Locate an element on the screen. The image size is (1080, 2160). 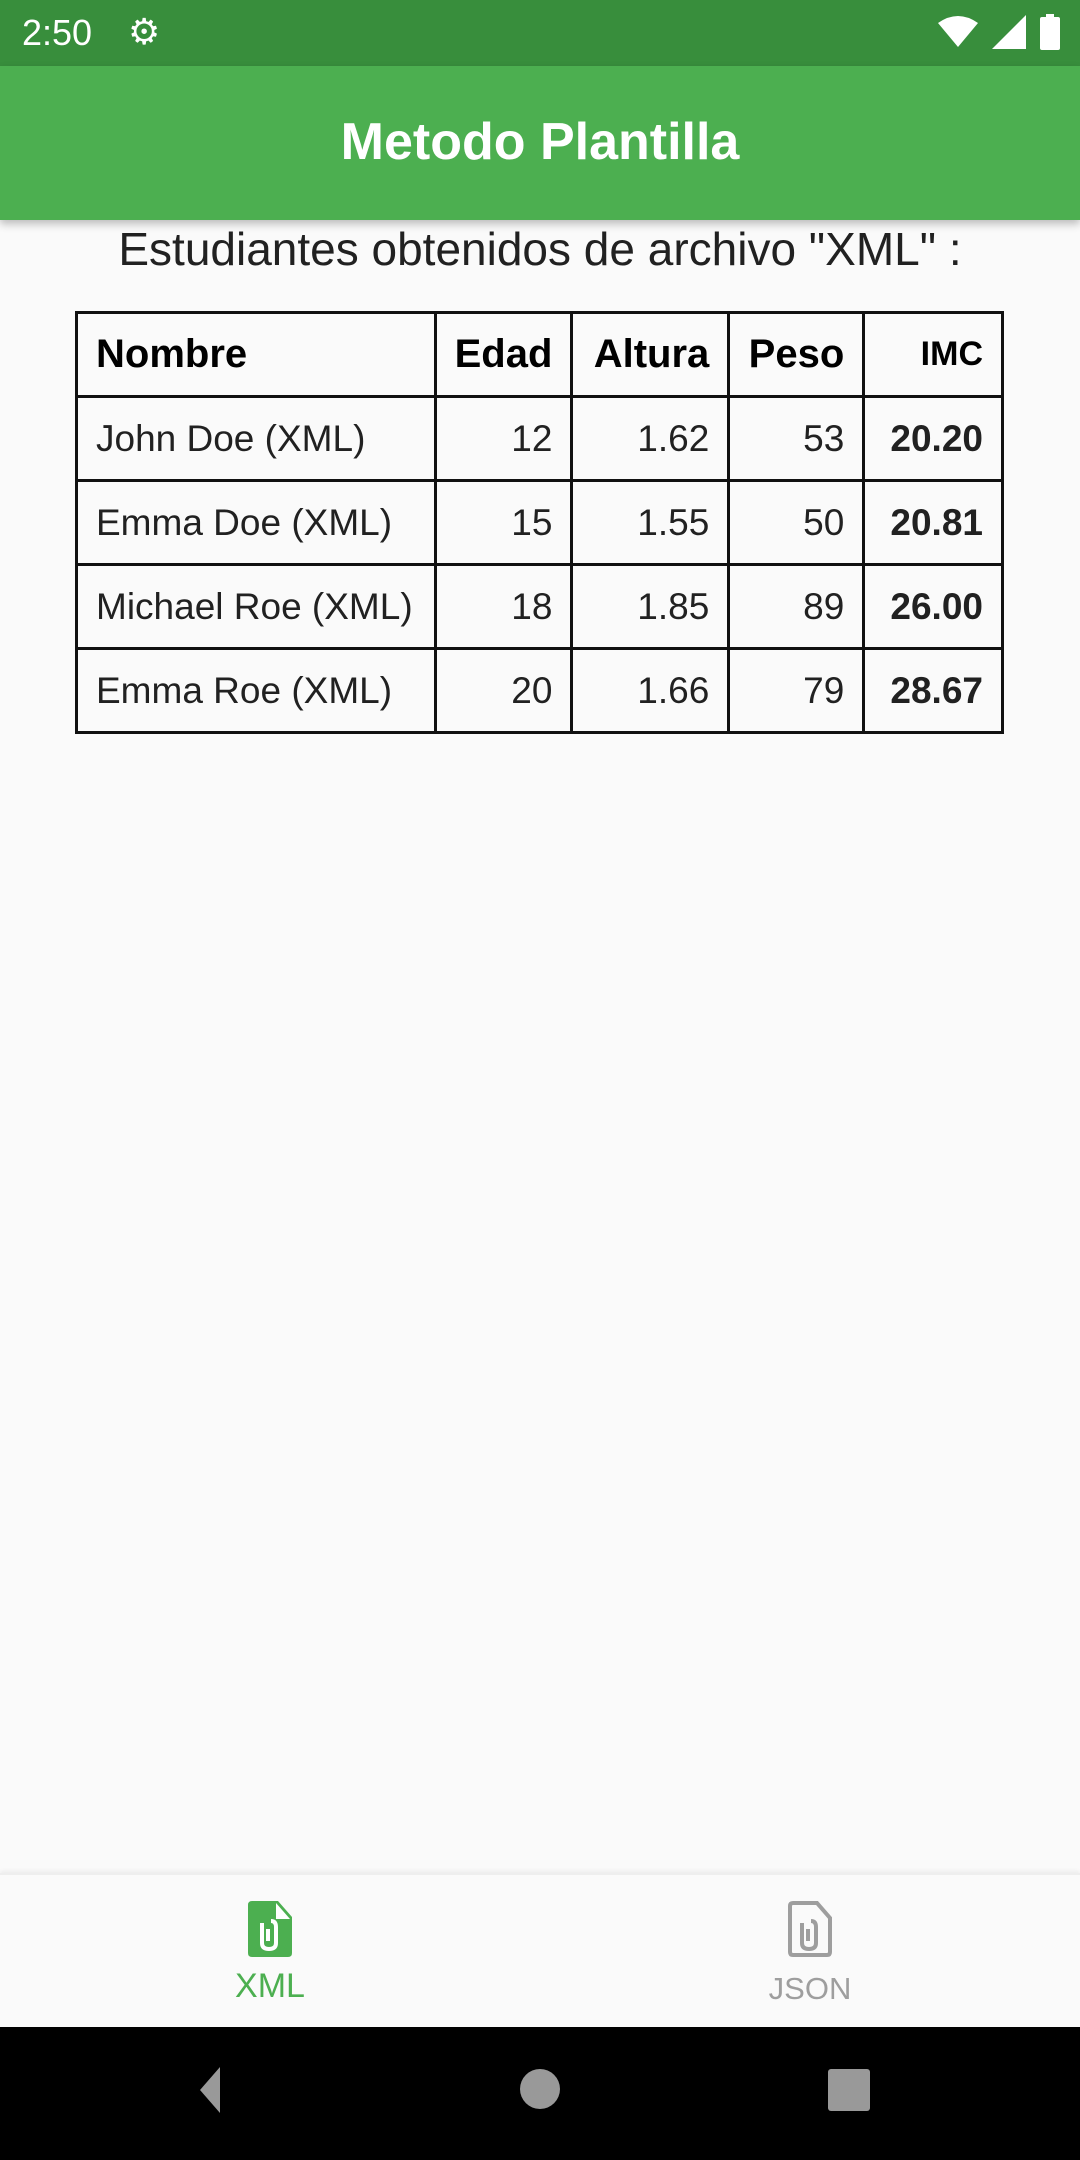
table-row: Michael Roe (XML) 18 1.85 89 26.00 is located at coordinates (539, 606).